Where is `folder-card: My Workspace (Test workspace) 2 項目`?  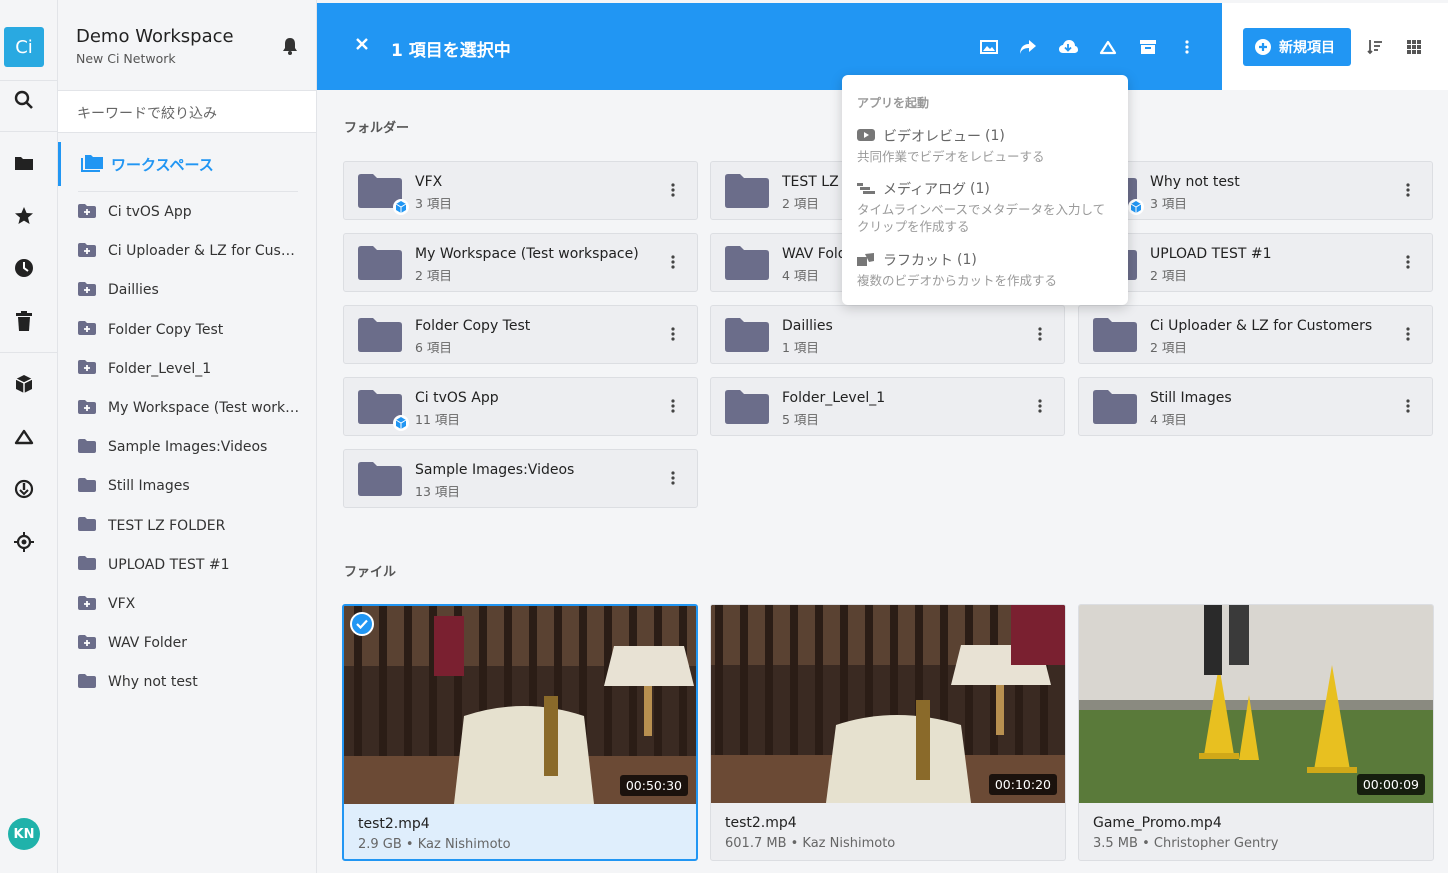 folder-card: My Workspace (Test workspace) 2 項目 is located at coordinates (520, 262).